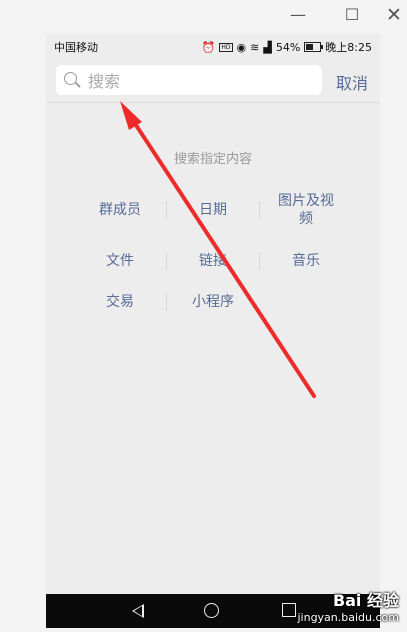 The image size is (407, 632). Describe the element at coordinates (348, 47) in the screenshot. I see `clock: 晚上8:25` at that location.